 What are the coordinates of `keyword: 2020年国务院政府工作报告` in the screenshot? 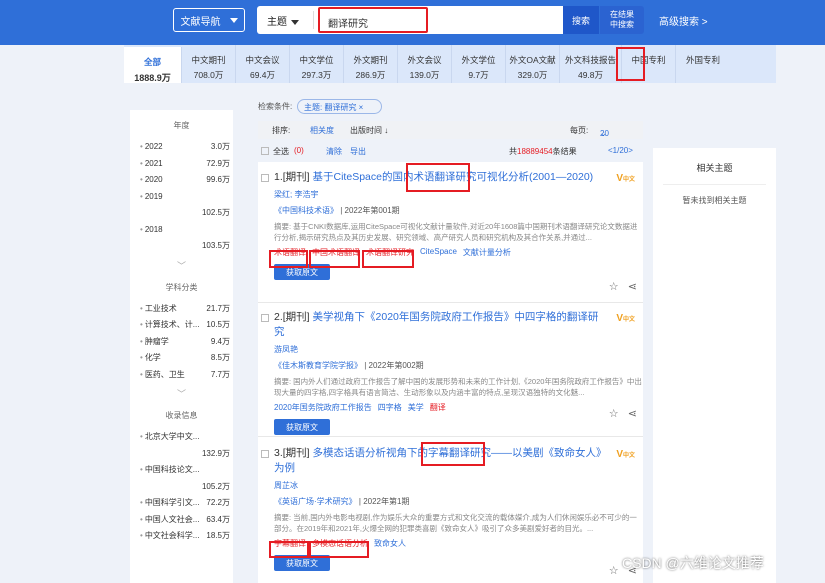 It's located at (323, 407).